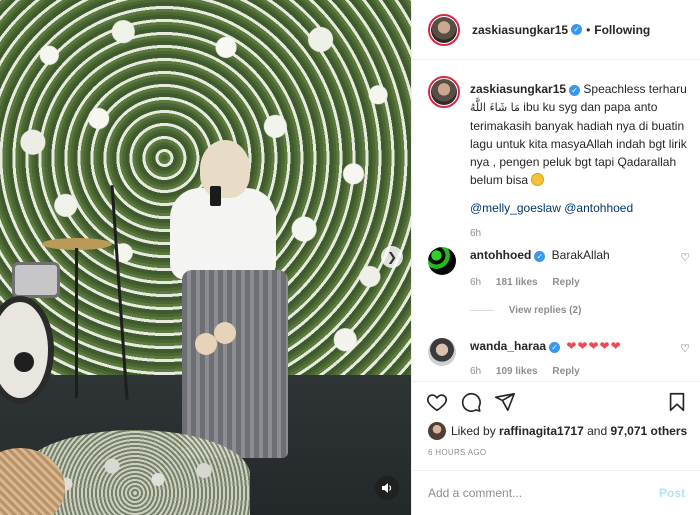 This screenshot has width=700, height=515. What do you see at coordinates (457, 452) in the screenshot?
I see `post-time-ago: 6 HOURS AGO` at bounding box center [457, 452].